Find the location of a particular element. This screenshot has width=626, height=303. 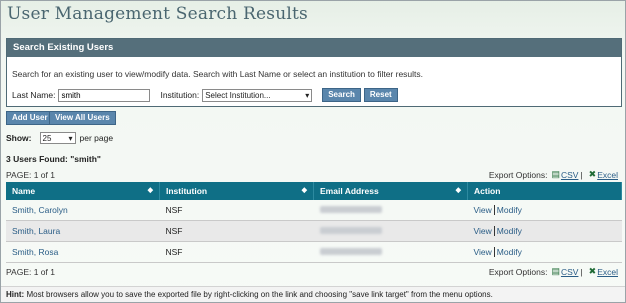

user-name-link: Smith, Rosa is located at coordinates (35, 252).